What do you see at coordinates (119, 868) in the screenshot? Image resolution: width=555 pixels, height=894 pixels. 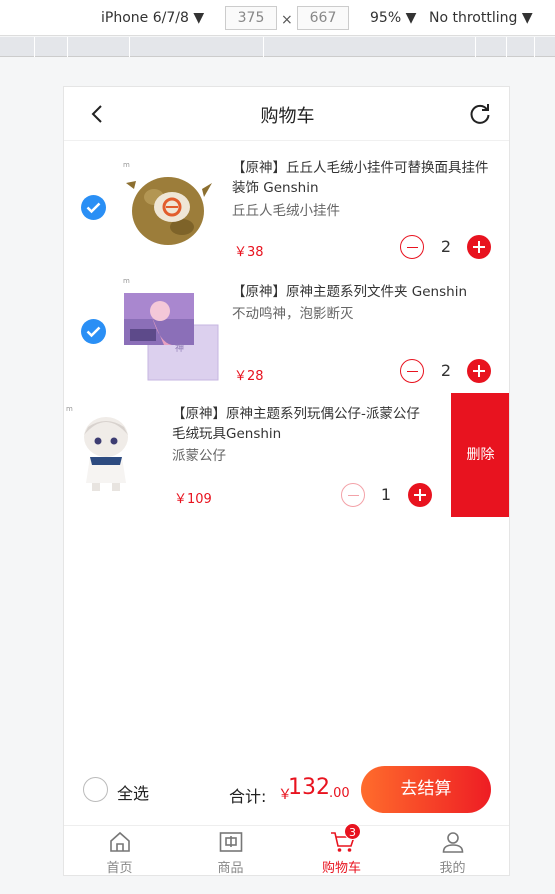 I see `tab-label: 首页` at bounding box center [119, 868].